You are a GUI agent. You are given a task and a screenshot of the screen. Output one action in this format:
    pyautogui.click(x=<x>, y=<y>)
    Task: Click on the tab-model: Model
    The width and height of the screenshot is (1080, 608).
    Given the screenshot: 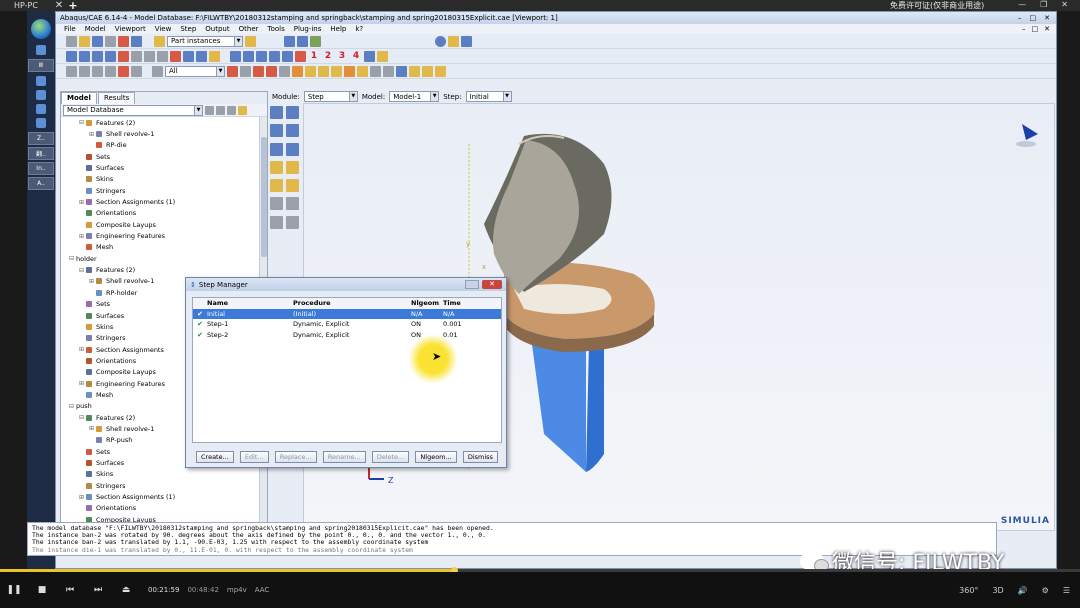 What is the action you would take?
    pyautogui.click(x=79, y=98)
    